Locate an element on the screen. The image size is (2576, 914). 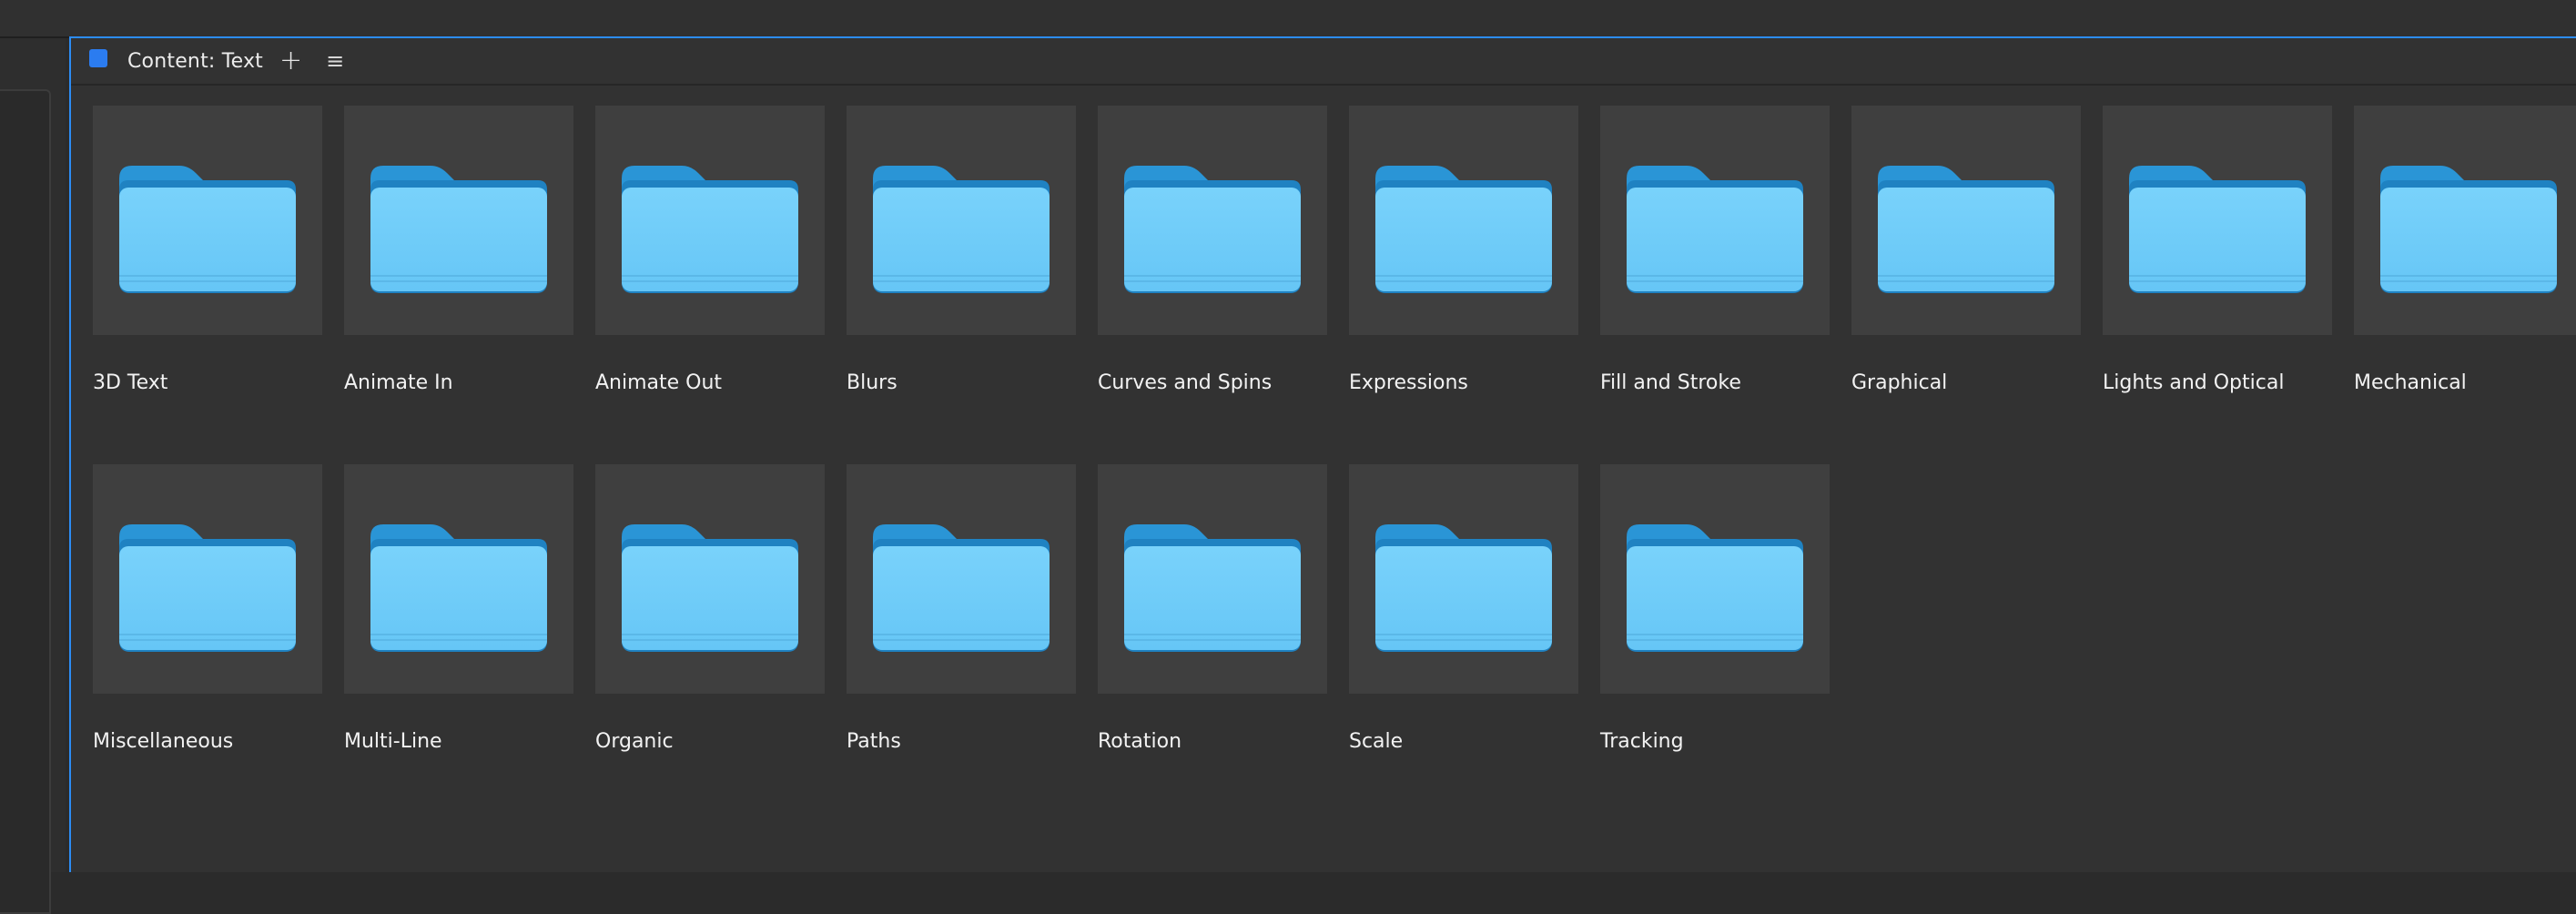
top-bar is located at coordinates (1288, 19).